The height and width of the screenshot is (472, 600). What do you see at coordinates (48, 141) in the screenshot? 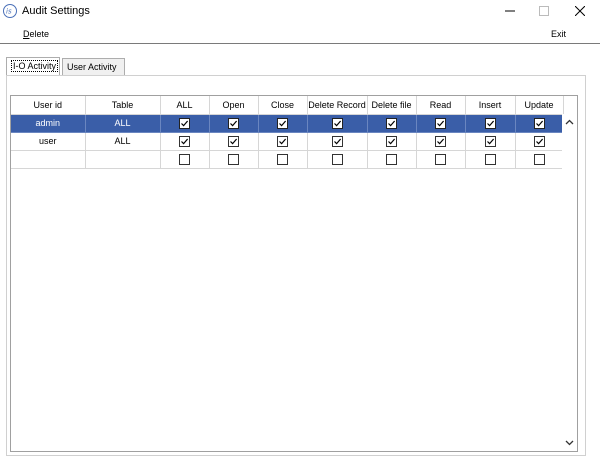
I see `cell-user-id: user` at bounding box center [48, 141].